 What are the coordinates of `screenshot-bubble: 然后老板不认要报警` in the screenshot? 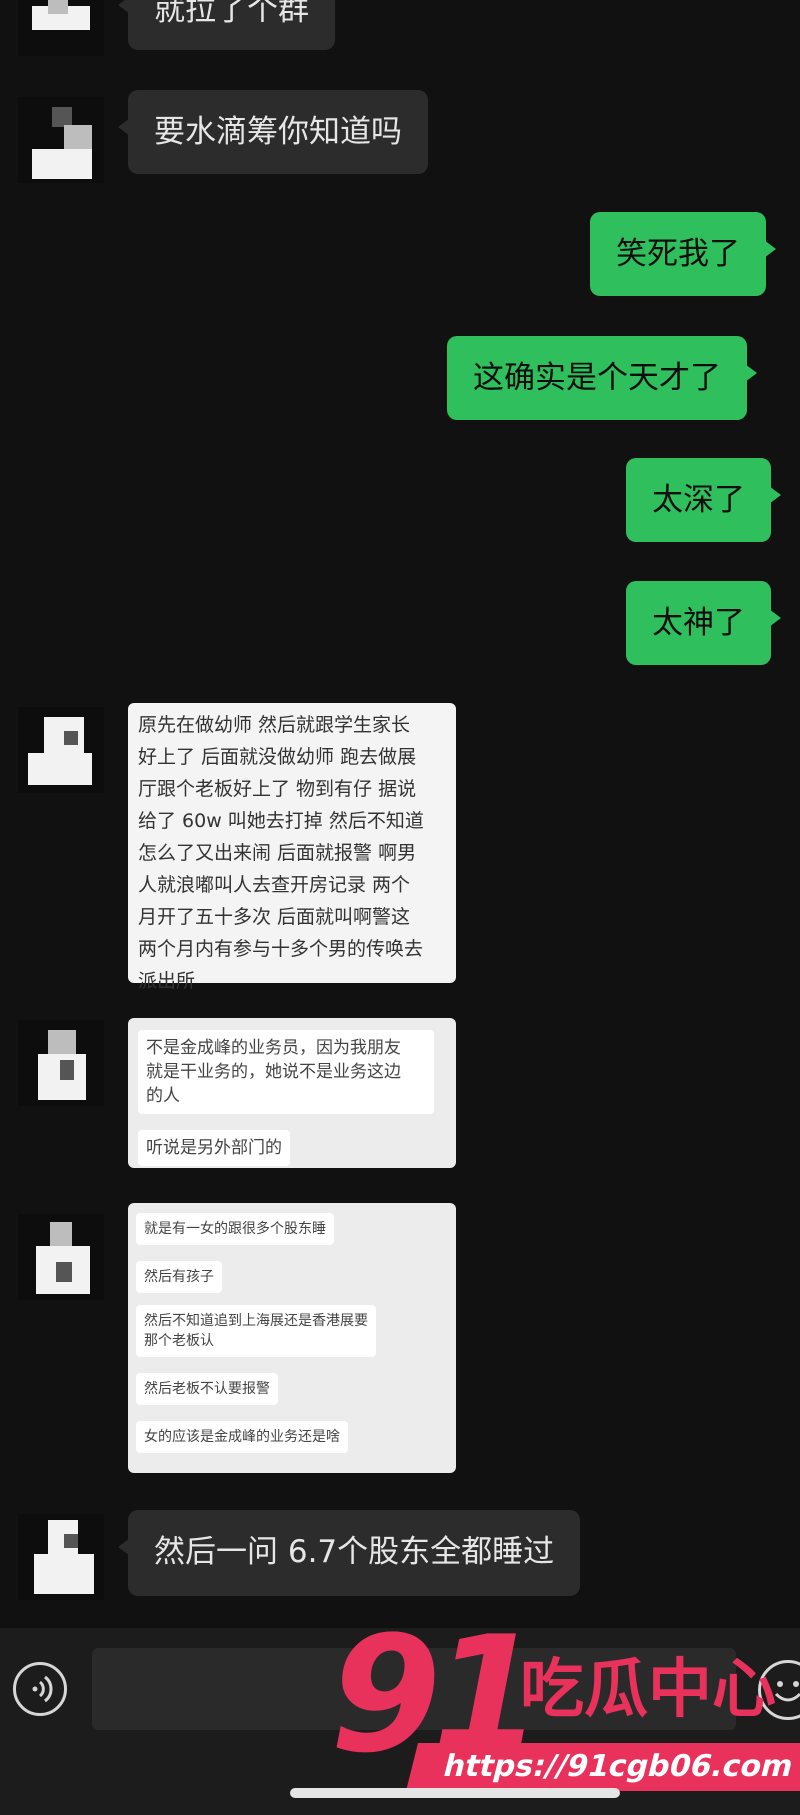 It's located at (207, 1389).